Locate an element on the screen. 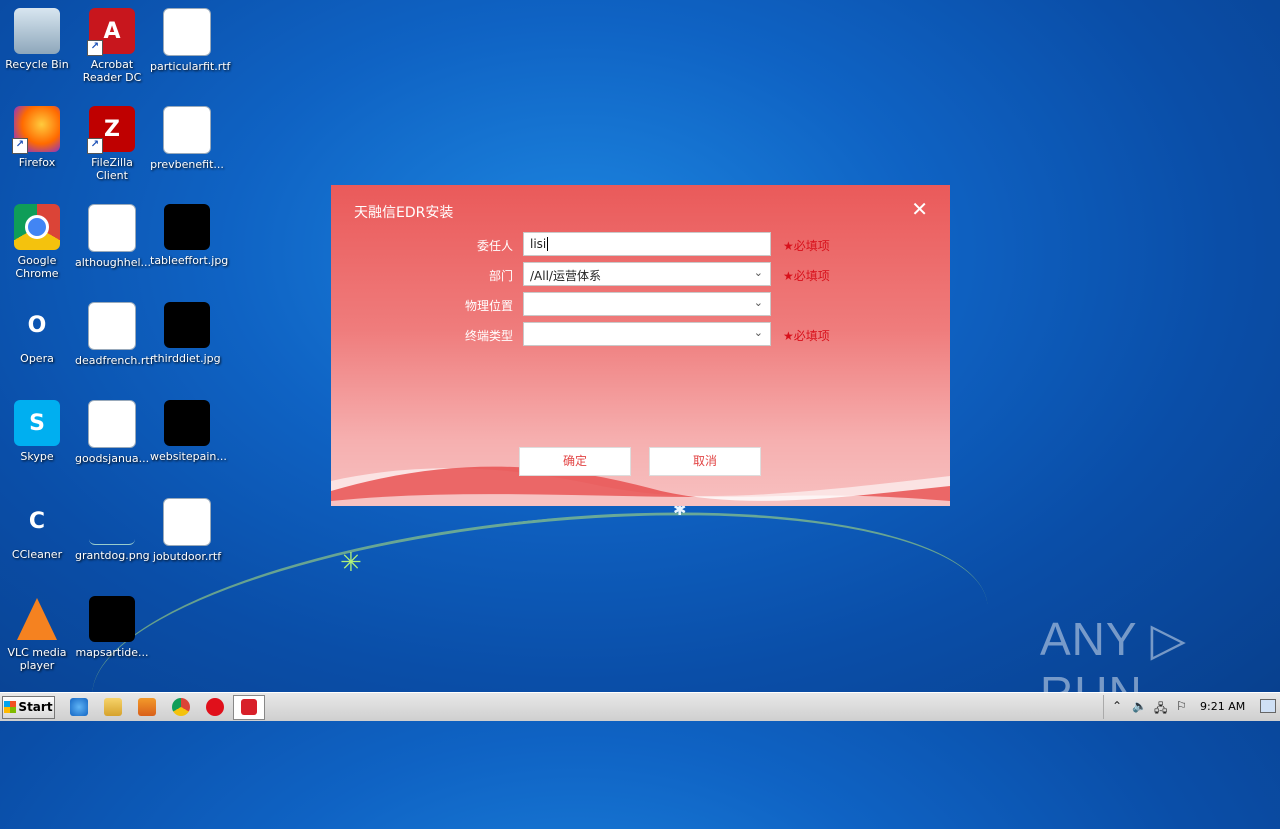  field-label: 委任人 is located at coordinates (494, 246).